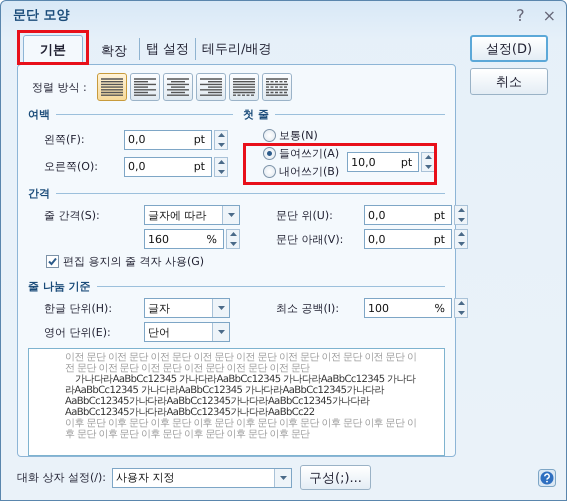 This screenshot has height=501, width=567. I want to click on dropdown: 글자, so click(187, 308).